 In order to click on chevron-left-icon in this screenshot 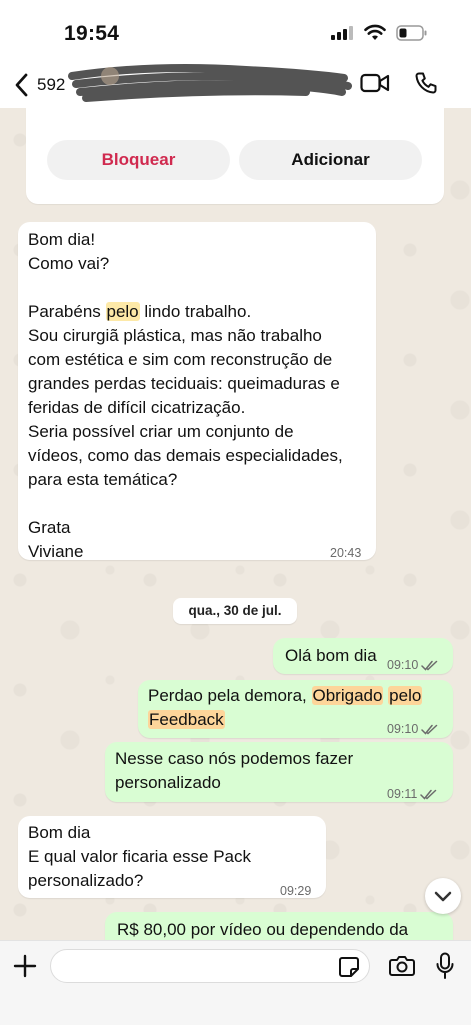, I will do `click(22, 85)`.